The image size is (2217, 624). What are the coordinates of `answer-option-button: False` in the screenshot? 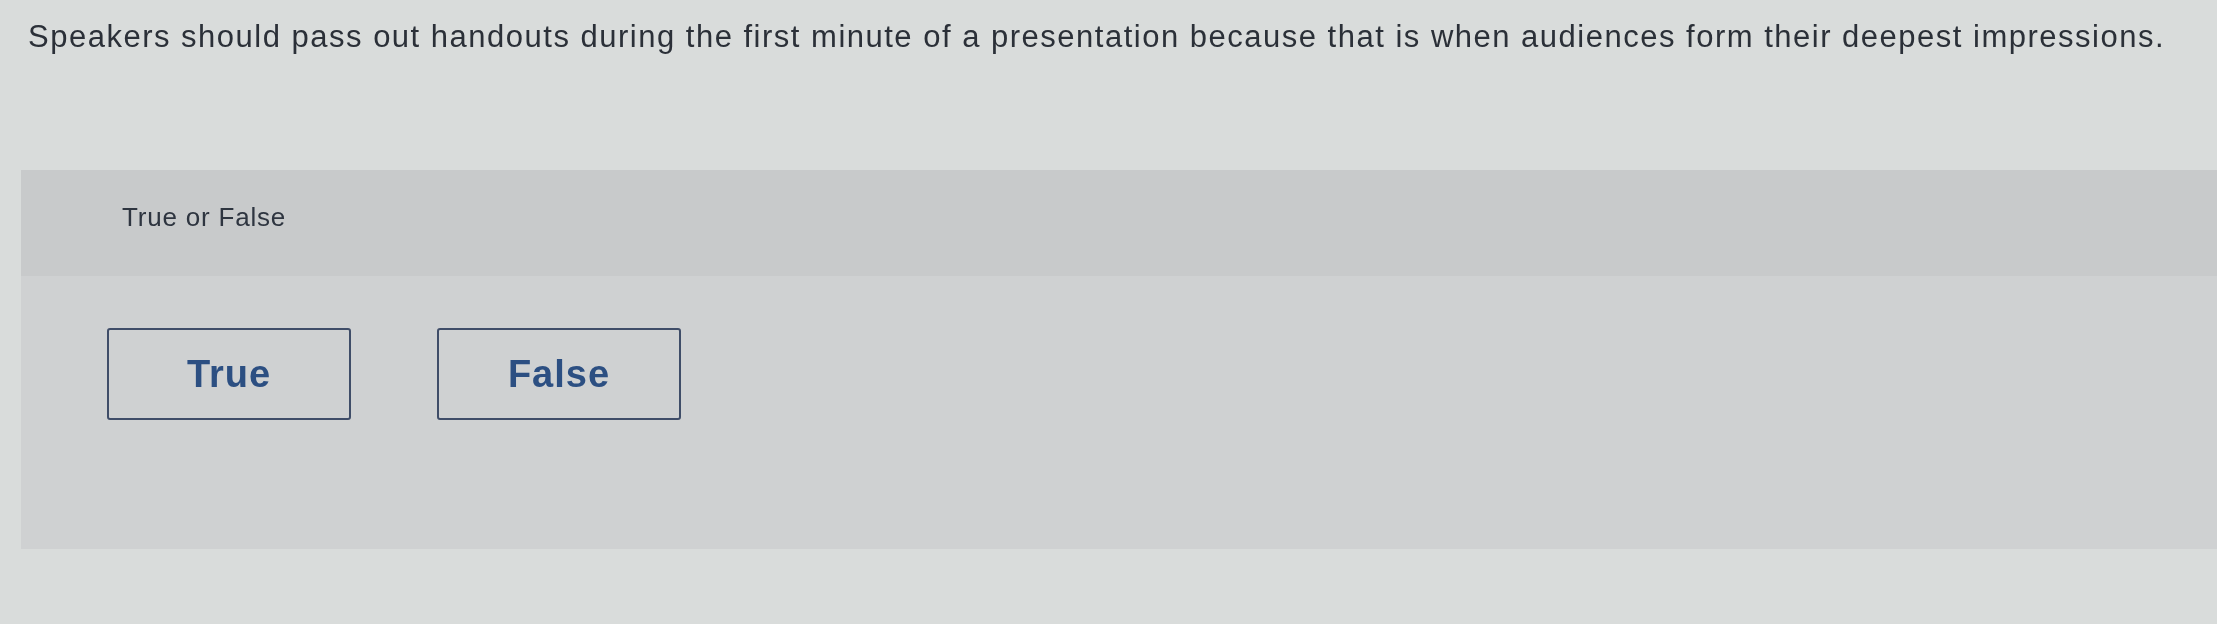 It's located at (559, 374).